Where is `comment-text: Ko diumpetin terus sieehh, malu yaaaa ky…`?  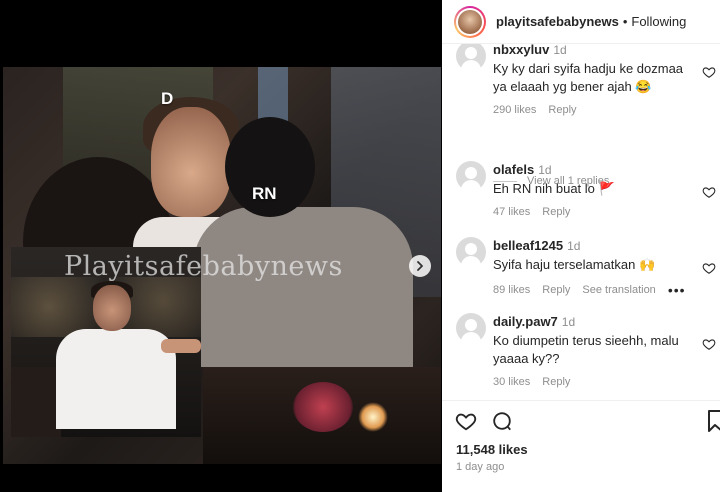
comment-text: Ko diumpetin terus sieehh, malu yaaaa ky… is located at coordinates (586, 349).